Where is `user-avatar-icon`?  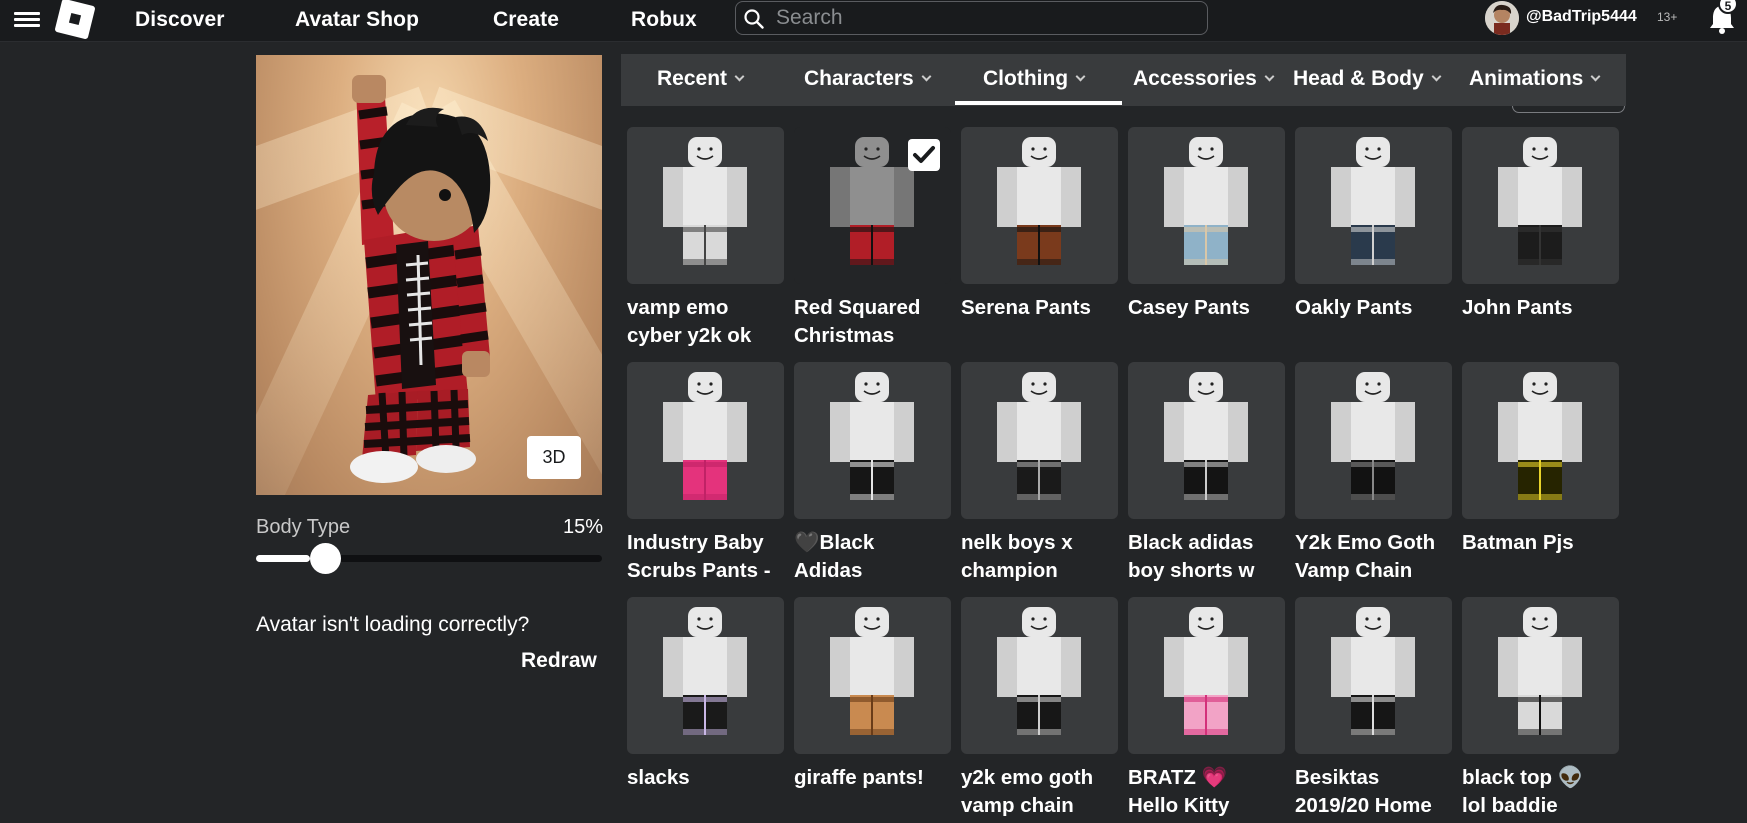 user-avatar-icon is located at coordinates (1502, 18).